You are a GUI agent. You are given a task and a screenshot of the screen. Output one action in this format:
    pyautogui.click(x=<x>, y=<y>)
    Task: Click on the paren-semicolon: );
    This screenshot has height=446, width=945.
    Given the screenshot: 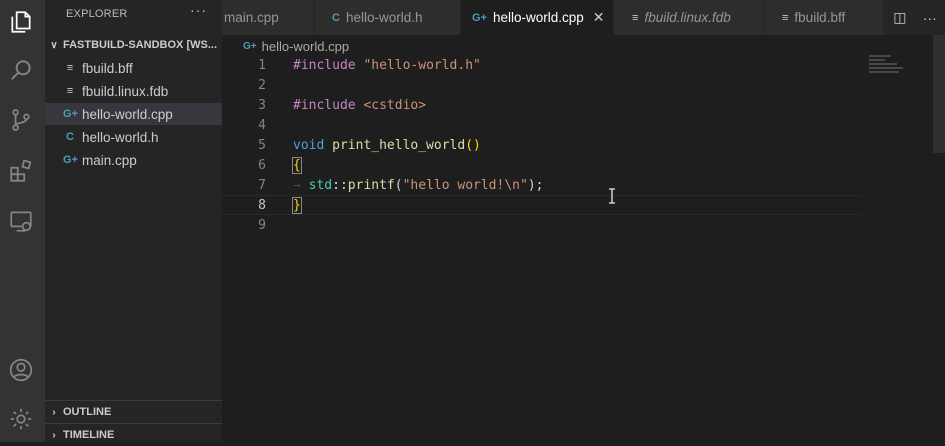 What is the action you would take?
    pyautogui.click(x=535, y=185)
    